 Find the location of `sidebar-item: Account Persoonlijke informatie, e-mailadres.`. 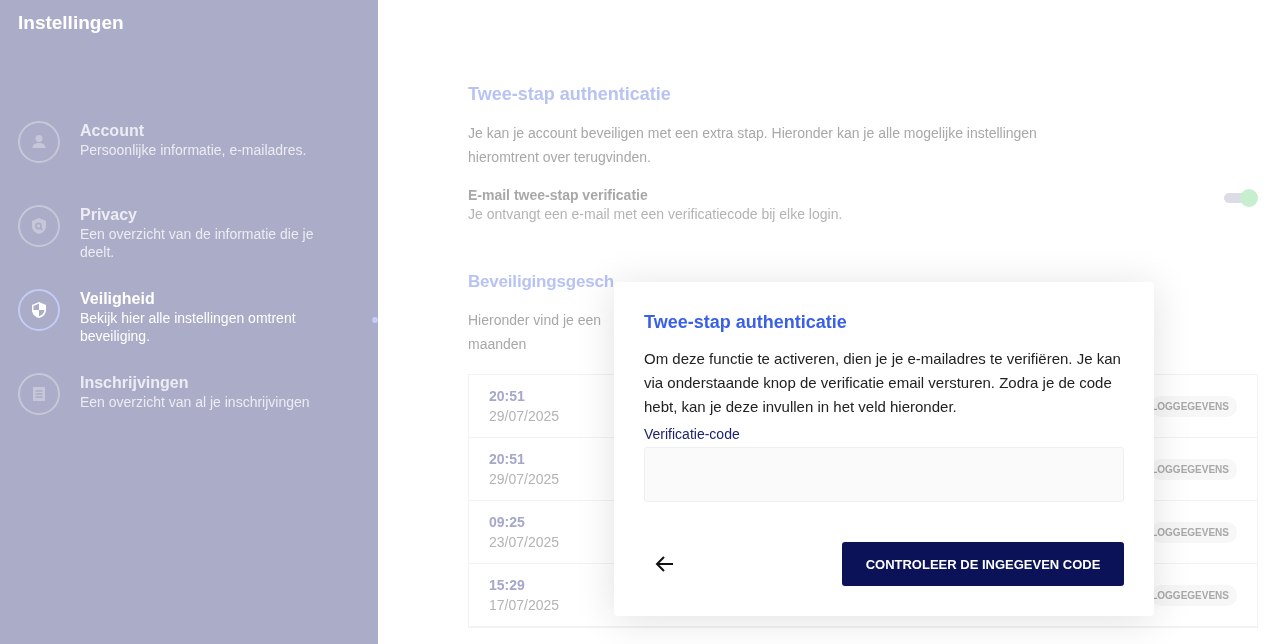

sidebar-item: Account Persoonlijke informatie, e-mailadres. is located at coordinates (189, 153).